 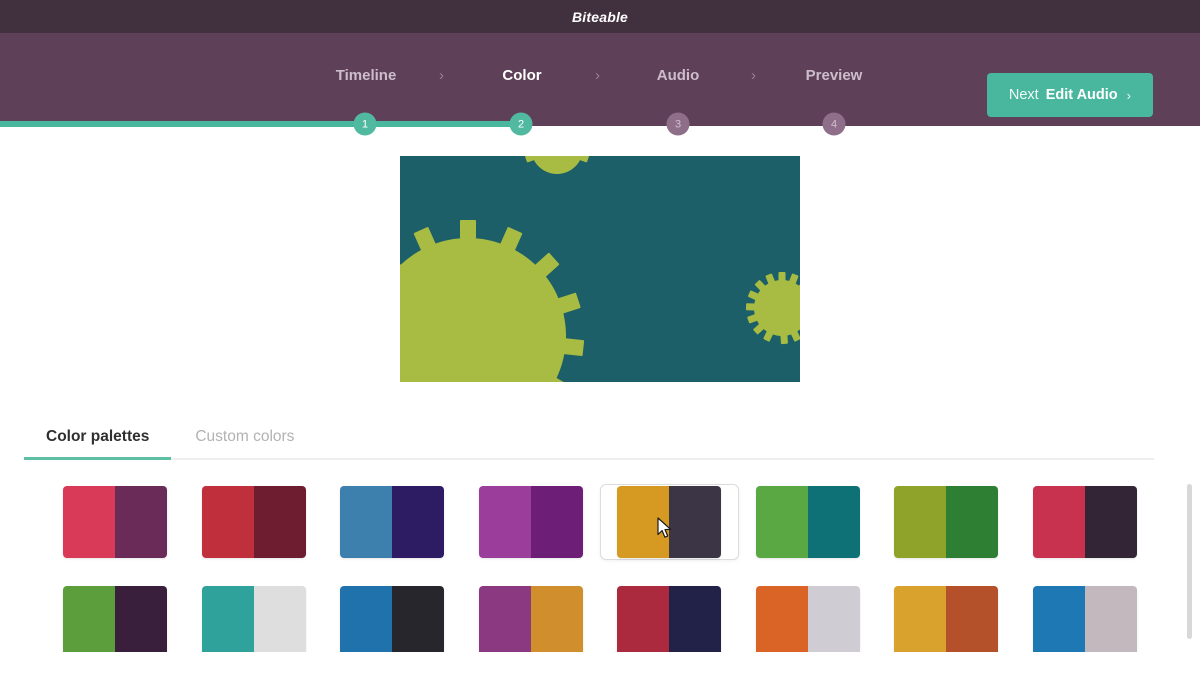 I want to click on color-section-tabs: Color palettes Custom colors, so click(x=588, y=436).